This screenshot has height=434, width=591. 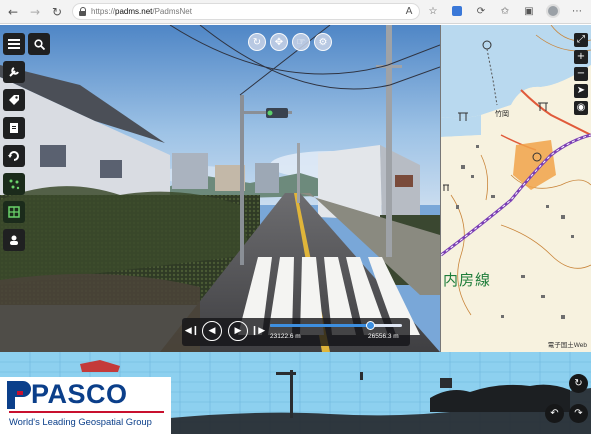 I want to click on hand-icon: ☞, so click(x=301, y=42).